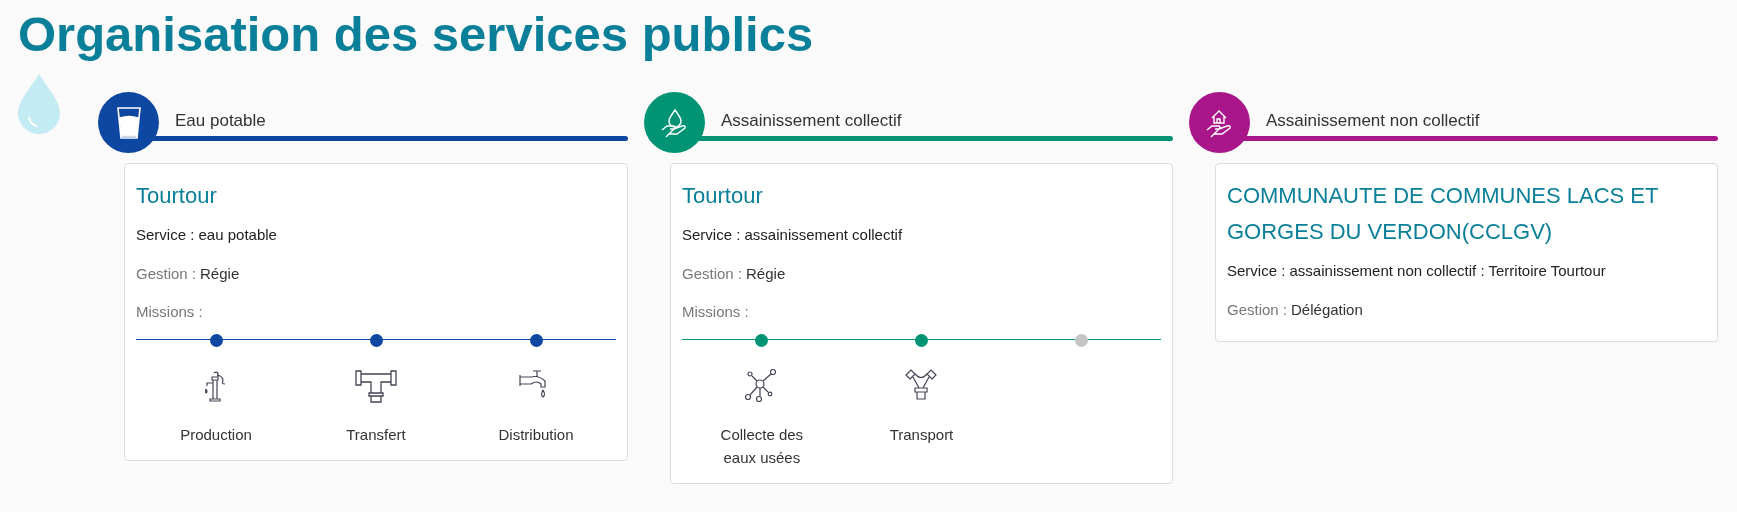 The width and height of the screenshot is (1737, 512). I want to click on mission-label: Collecte des eaux usées, so click(762, 446).